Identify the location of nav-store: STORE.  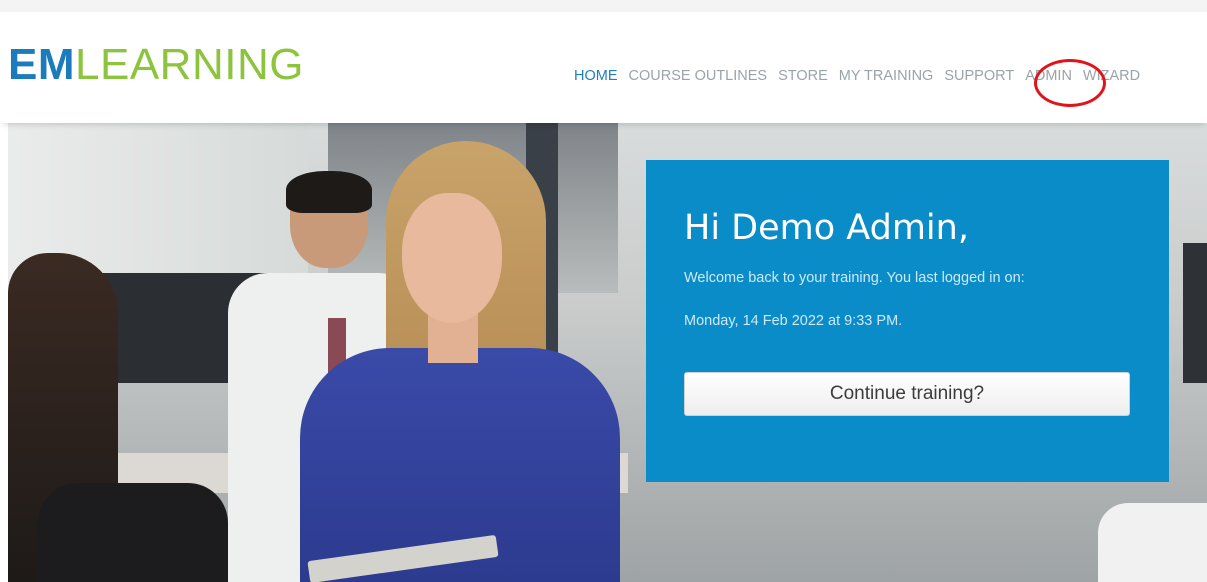
(803, 76).